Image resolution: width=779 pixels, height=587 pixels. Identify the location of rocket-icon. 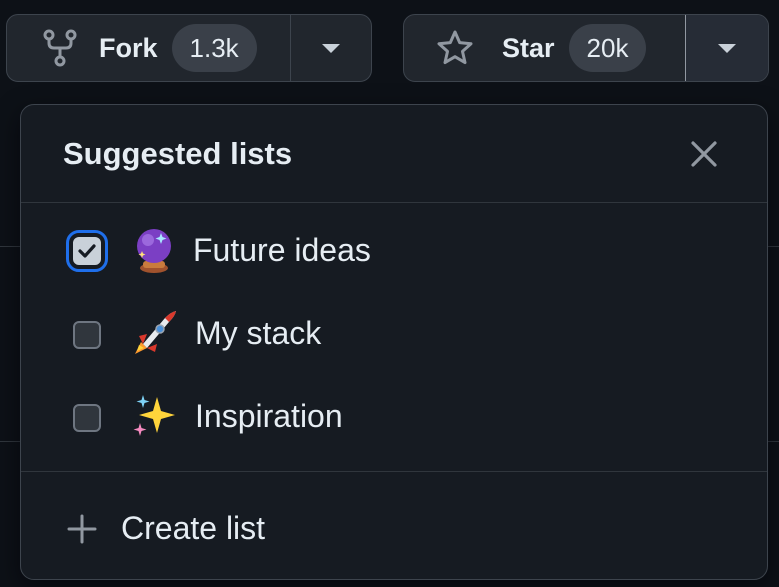
(154, 333).